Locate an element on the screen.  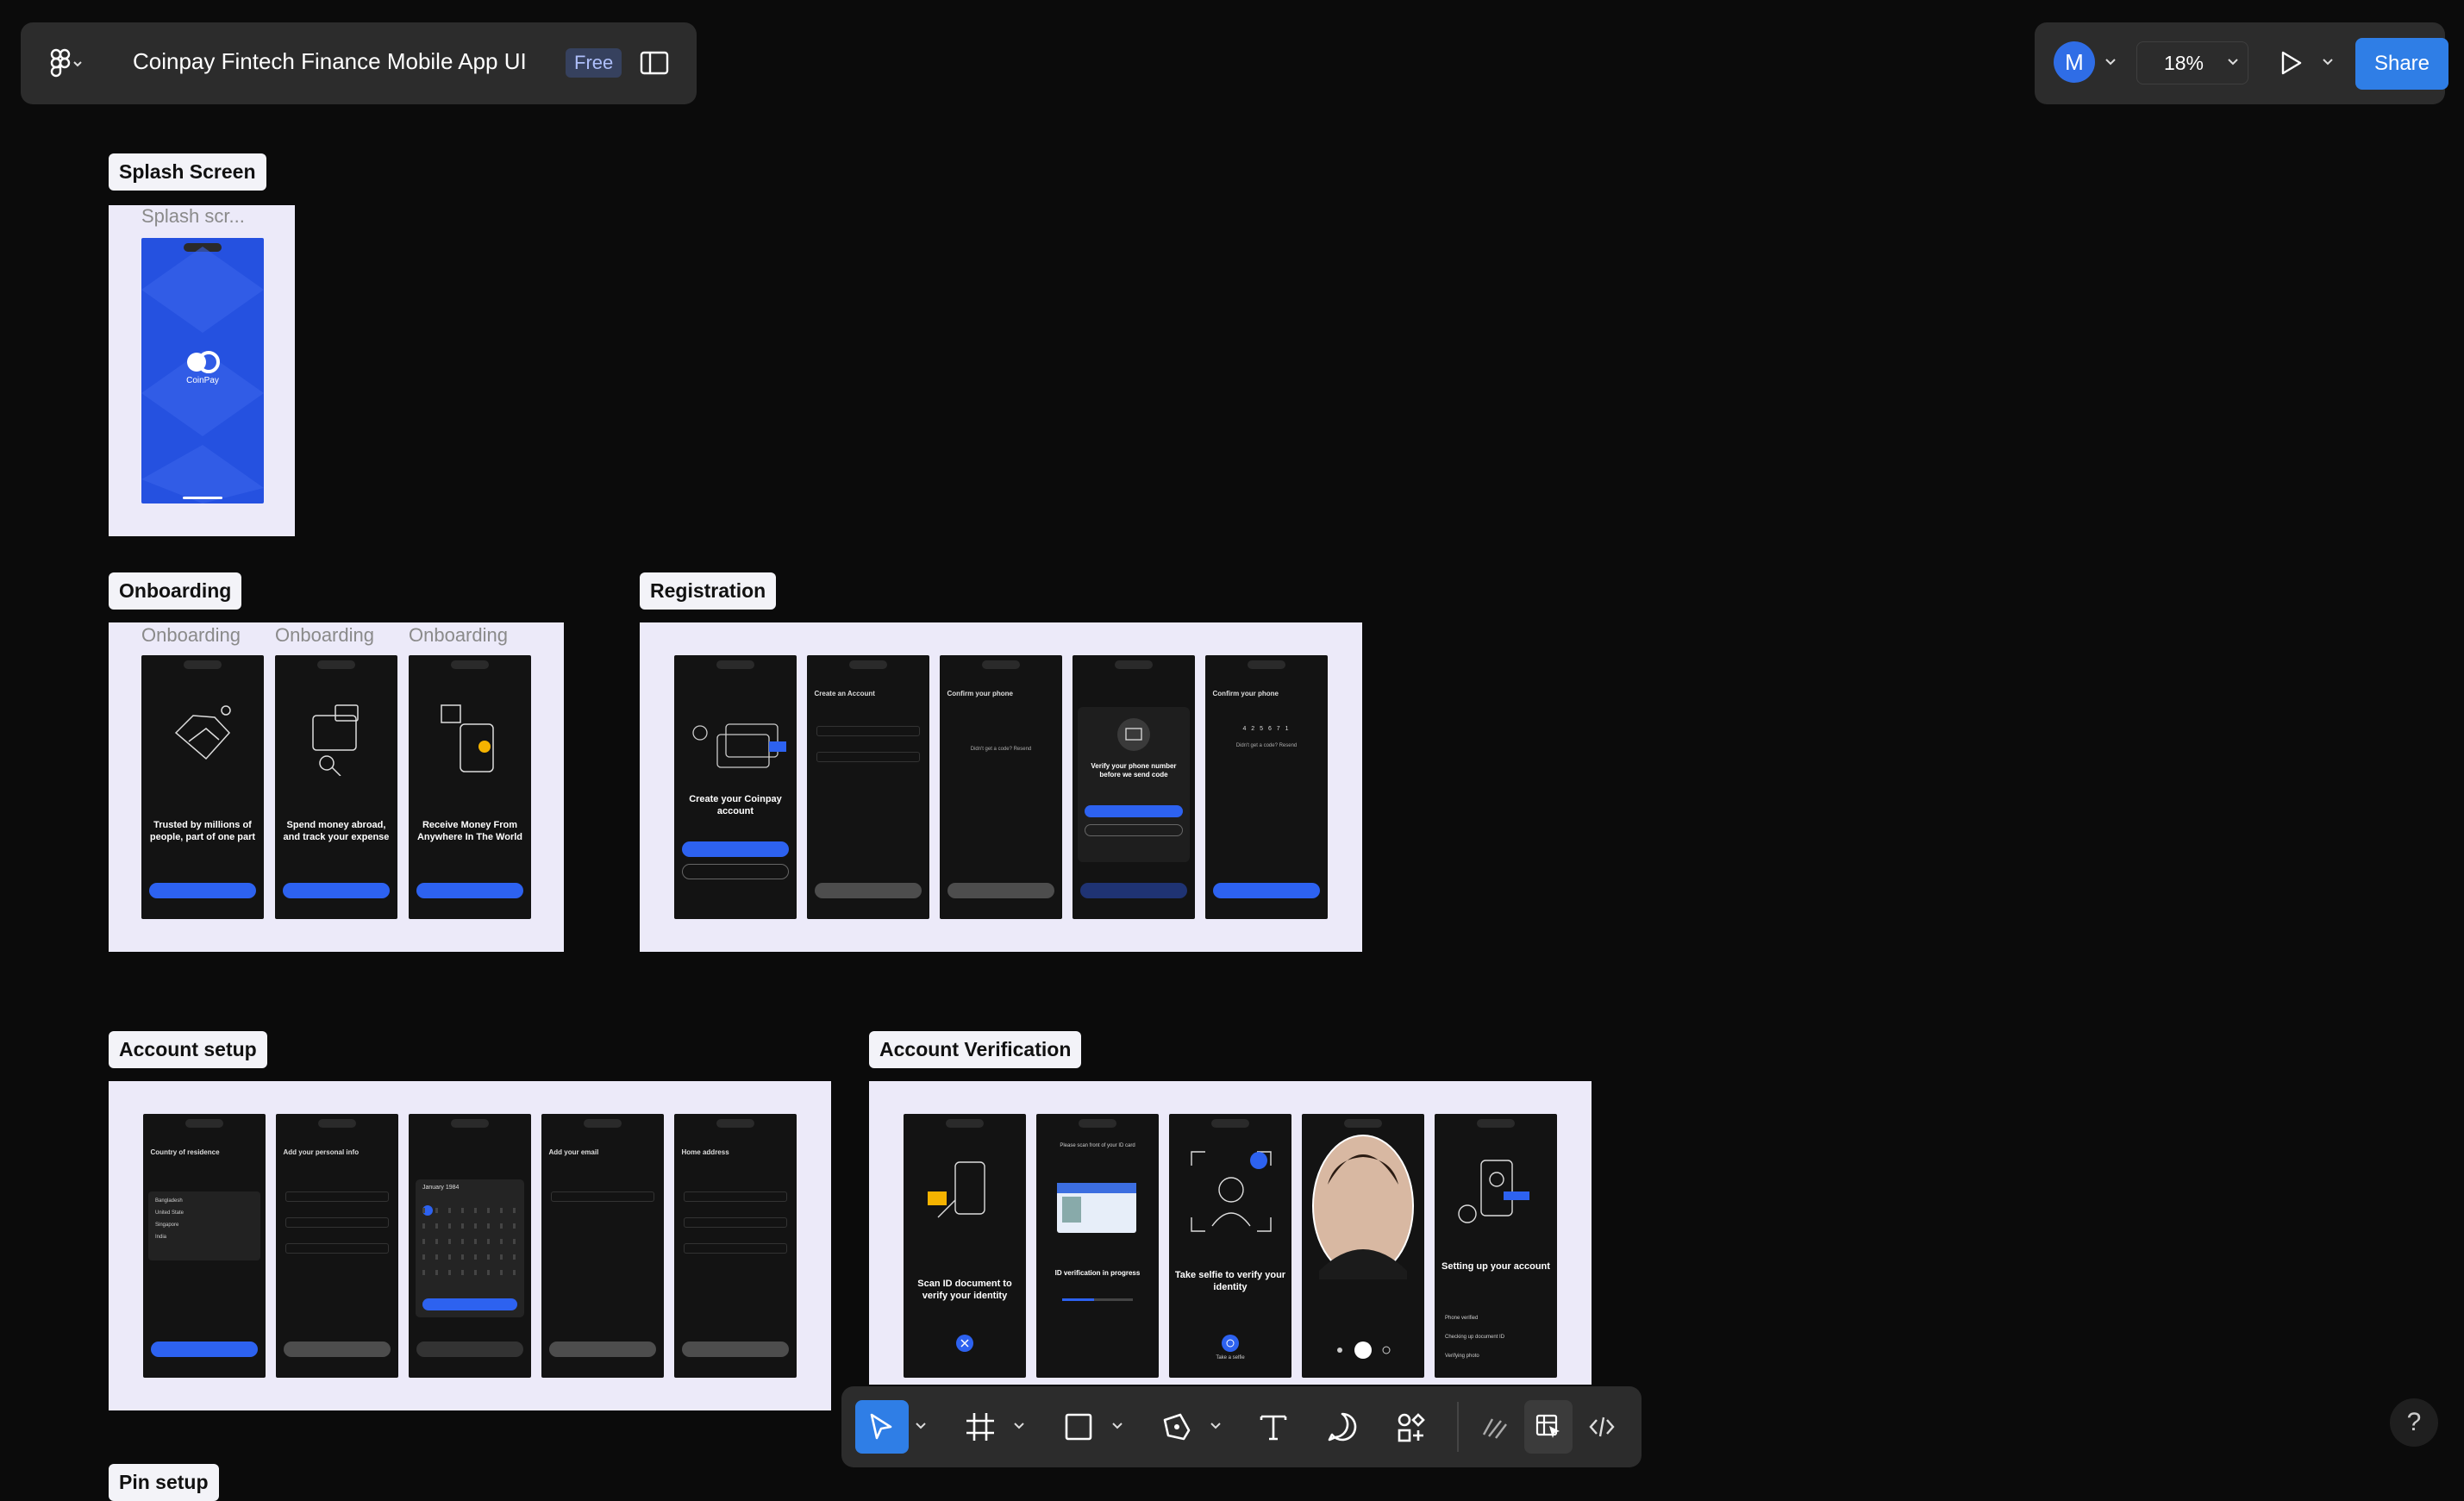
country-option: India is located at coordinates (204, 1237).